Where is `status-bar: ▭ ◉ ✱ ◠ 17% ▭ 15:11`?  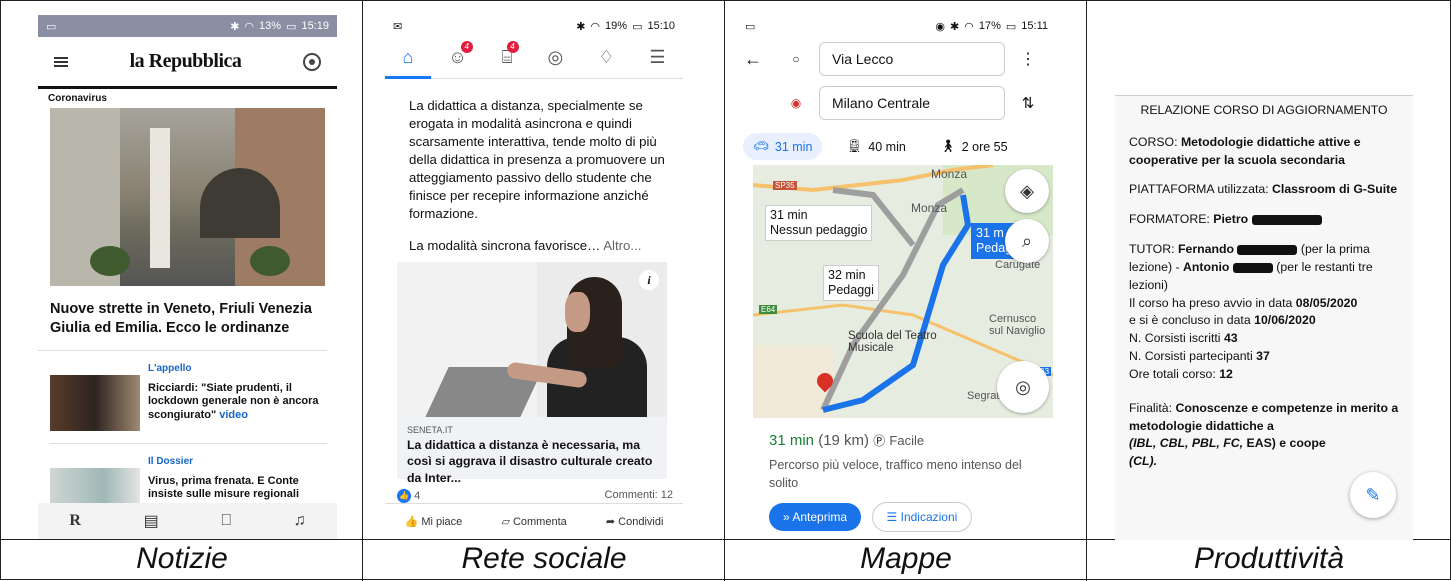
status-bar: ▭ ◉ ✱ ◠ 17% ▭ 15:11 is located at coordinates (894, 26).